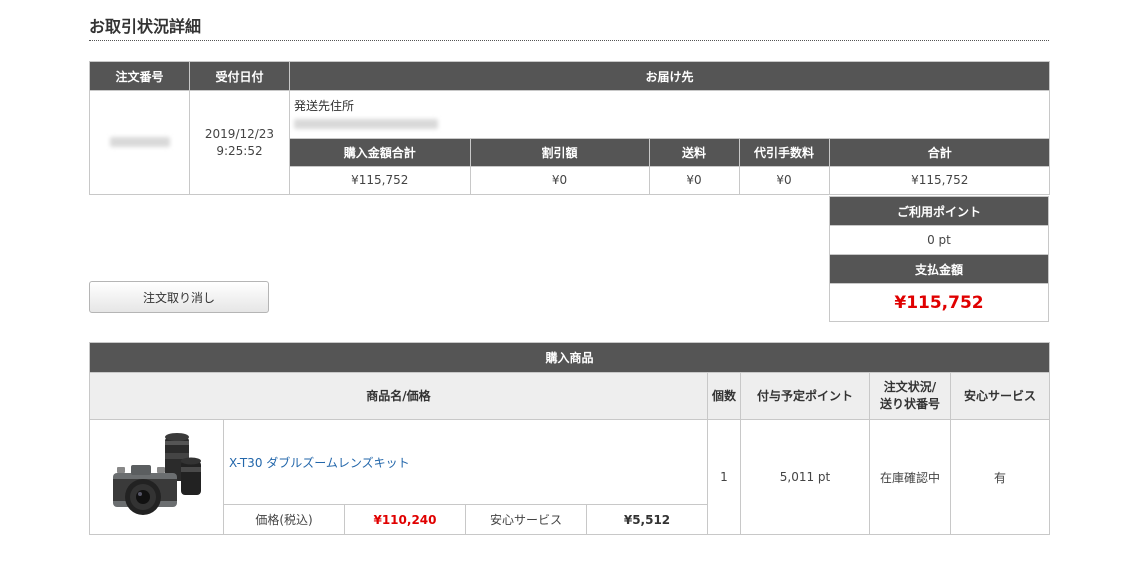 Image resolution: width=1144 pixels, height=572 pixels. What do you see at coordinates (465, 462) in the screenshot?
I see `product-name-link: X-T30 ダブルズームレンズキット` at bounding box center [465, 462].